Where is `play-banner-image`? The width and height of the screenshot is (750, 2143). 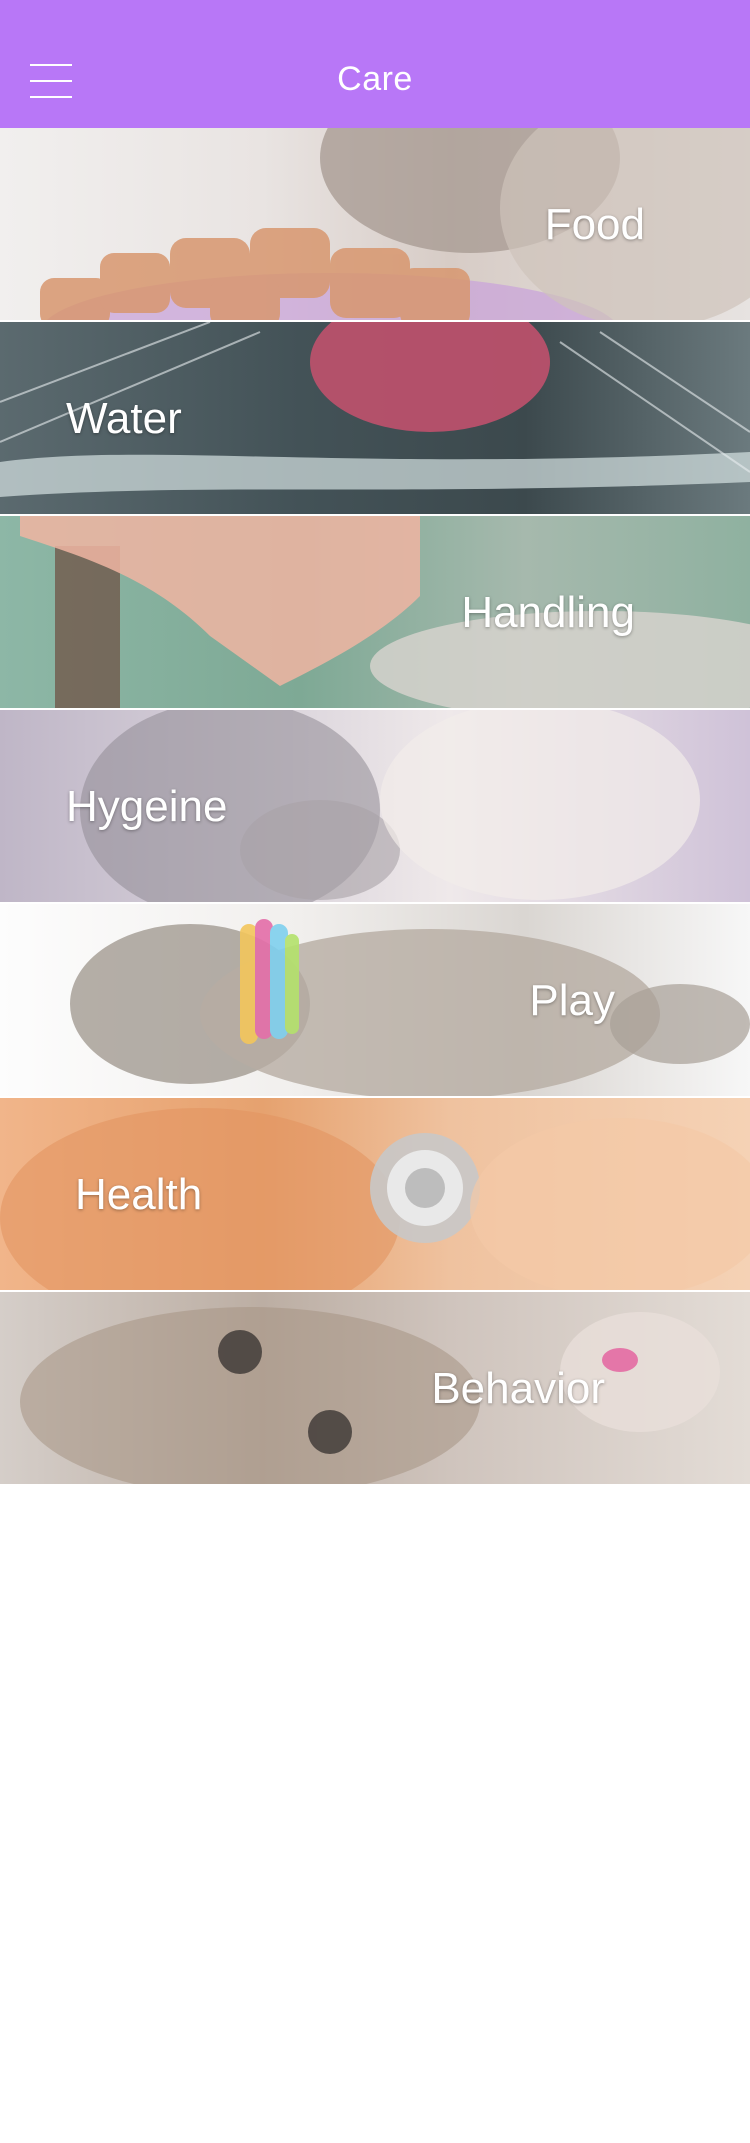
play-banner-image is located at coordinates (410, 1007).